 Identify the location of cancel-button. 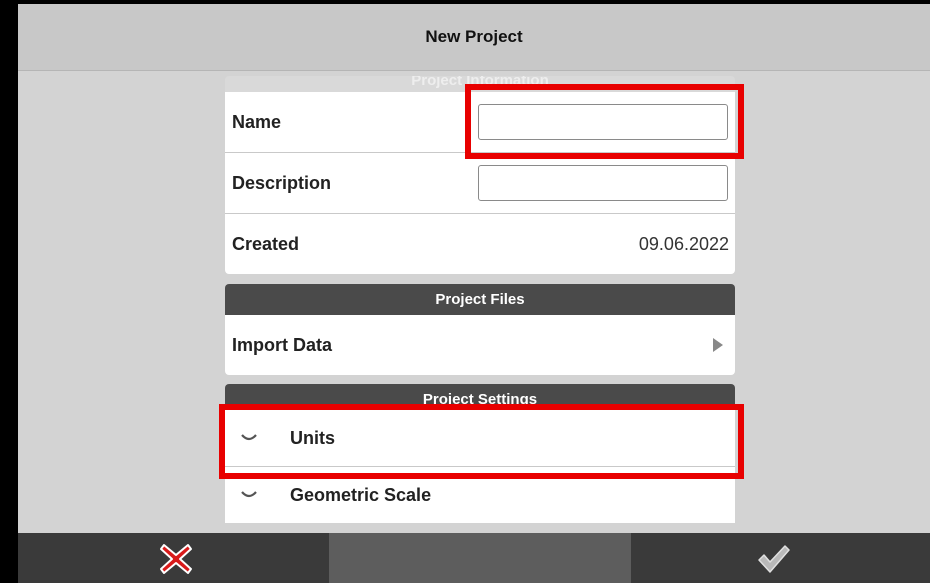
(176, 559).